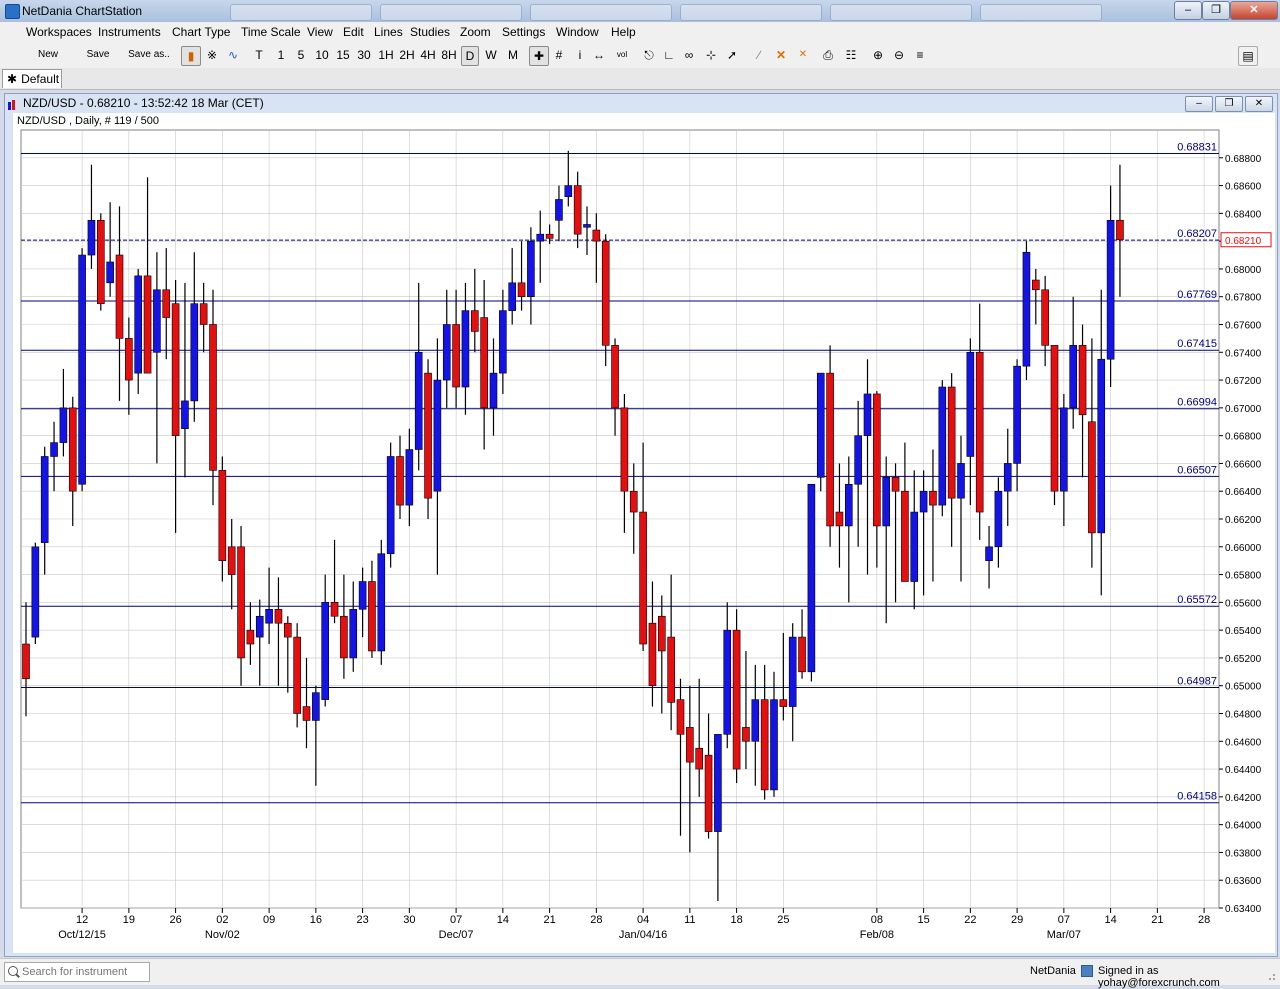 The height and width of the screenshot is (989, 1280). Describe the element at coordinates (353, 32) in the screenshot. I see `menu-edit: Edit` at that location.